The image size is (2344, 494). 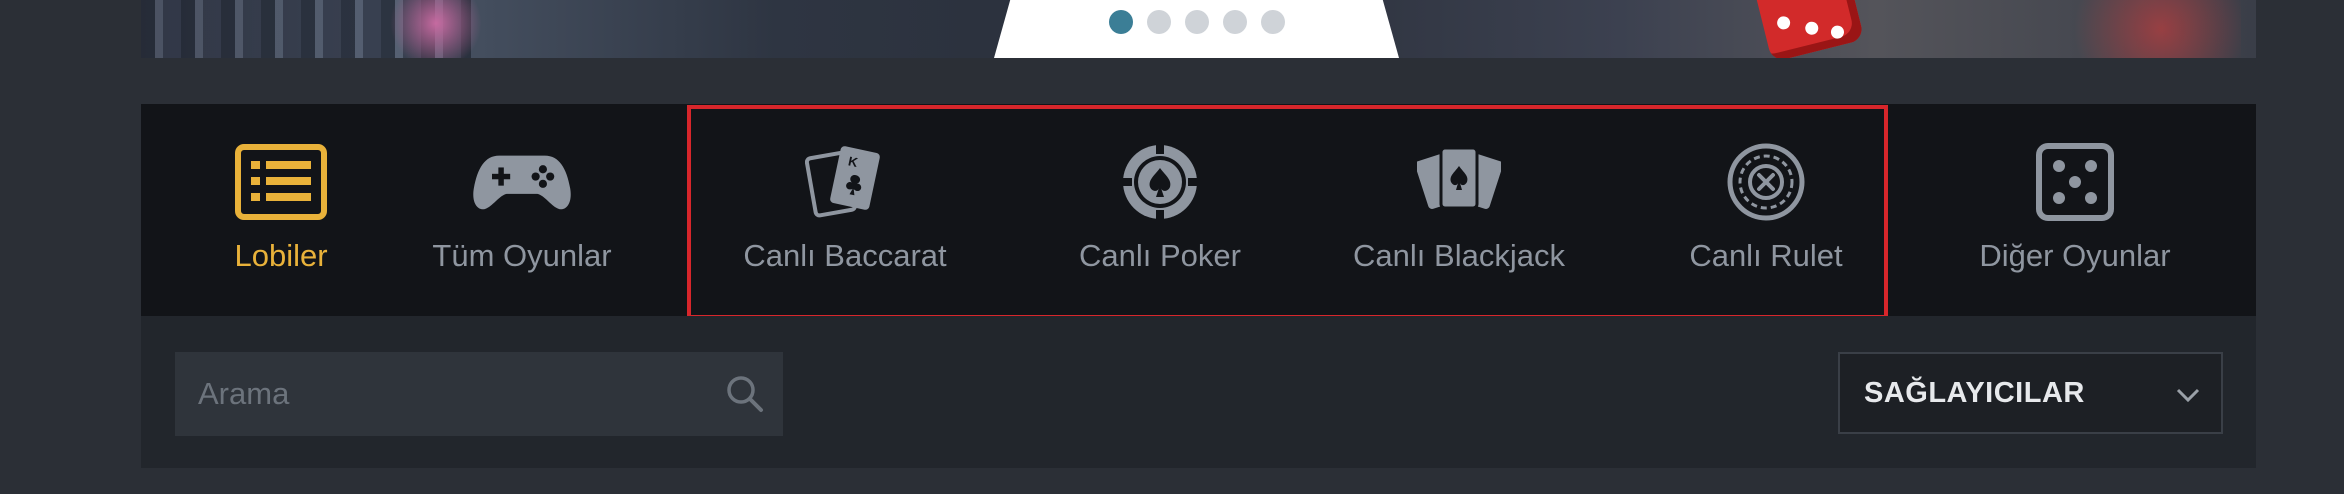 I want to click on poker-chip-icon, so click(x=1160, y=182).